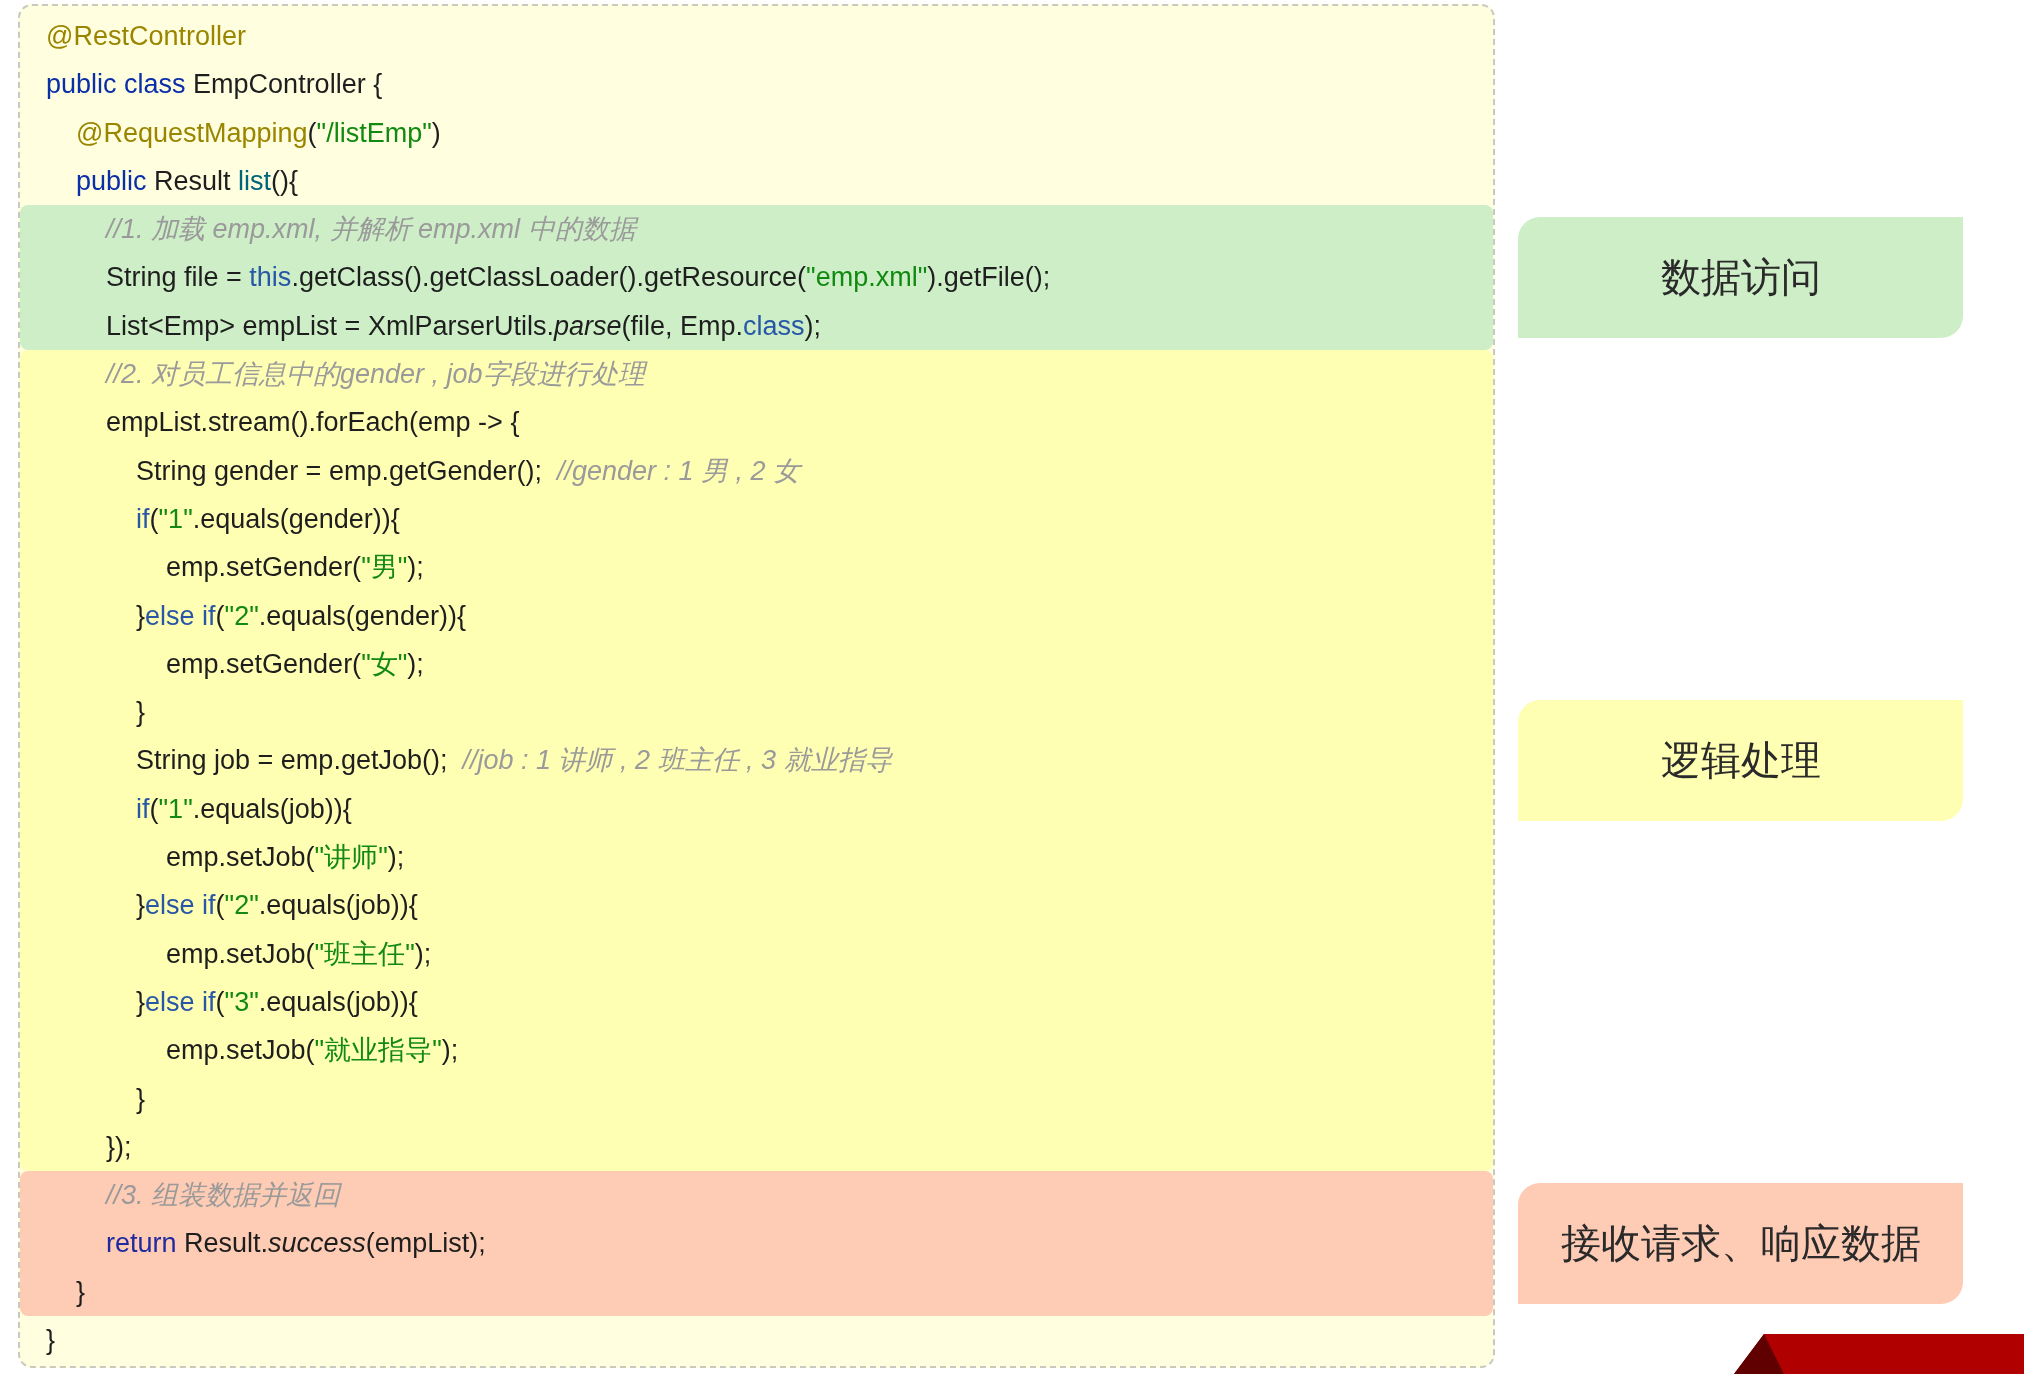  What do you see at coordinates (295, 664) in the screenshot?
I see `code-line: emp.setGender("女");` at bounding box center [295, 664].